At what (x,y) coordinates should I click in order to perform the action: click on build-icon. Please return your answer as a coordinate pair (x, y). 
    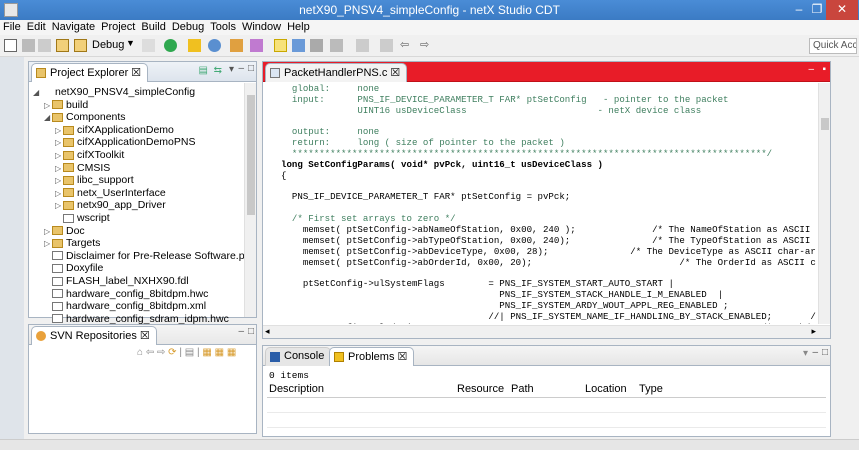
    Looking at the image, I should click on (62, 45).